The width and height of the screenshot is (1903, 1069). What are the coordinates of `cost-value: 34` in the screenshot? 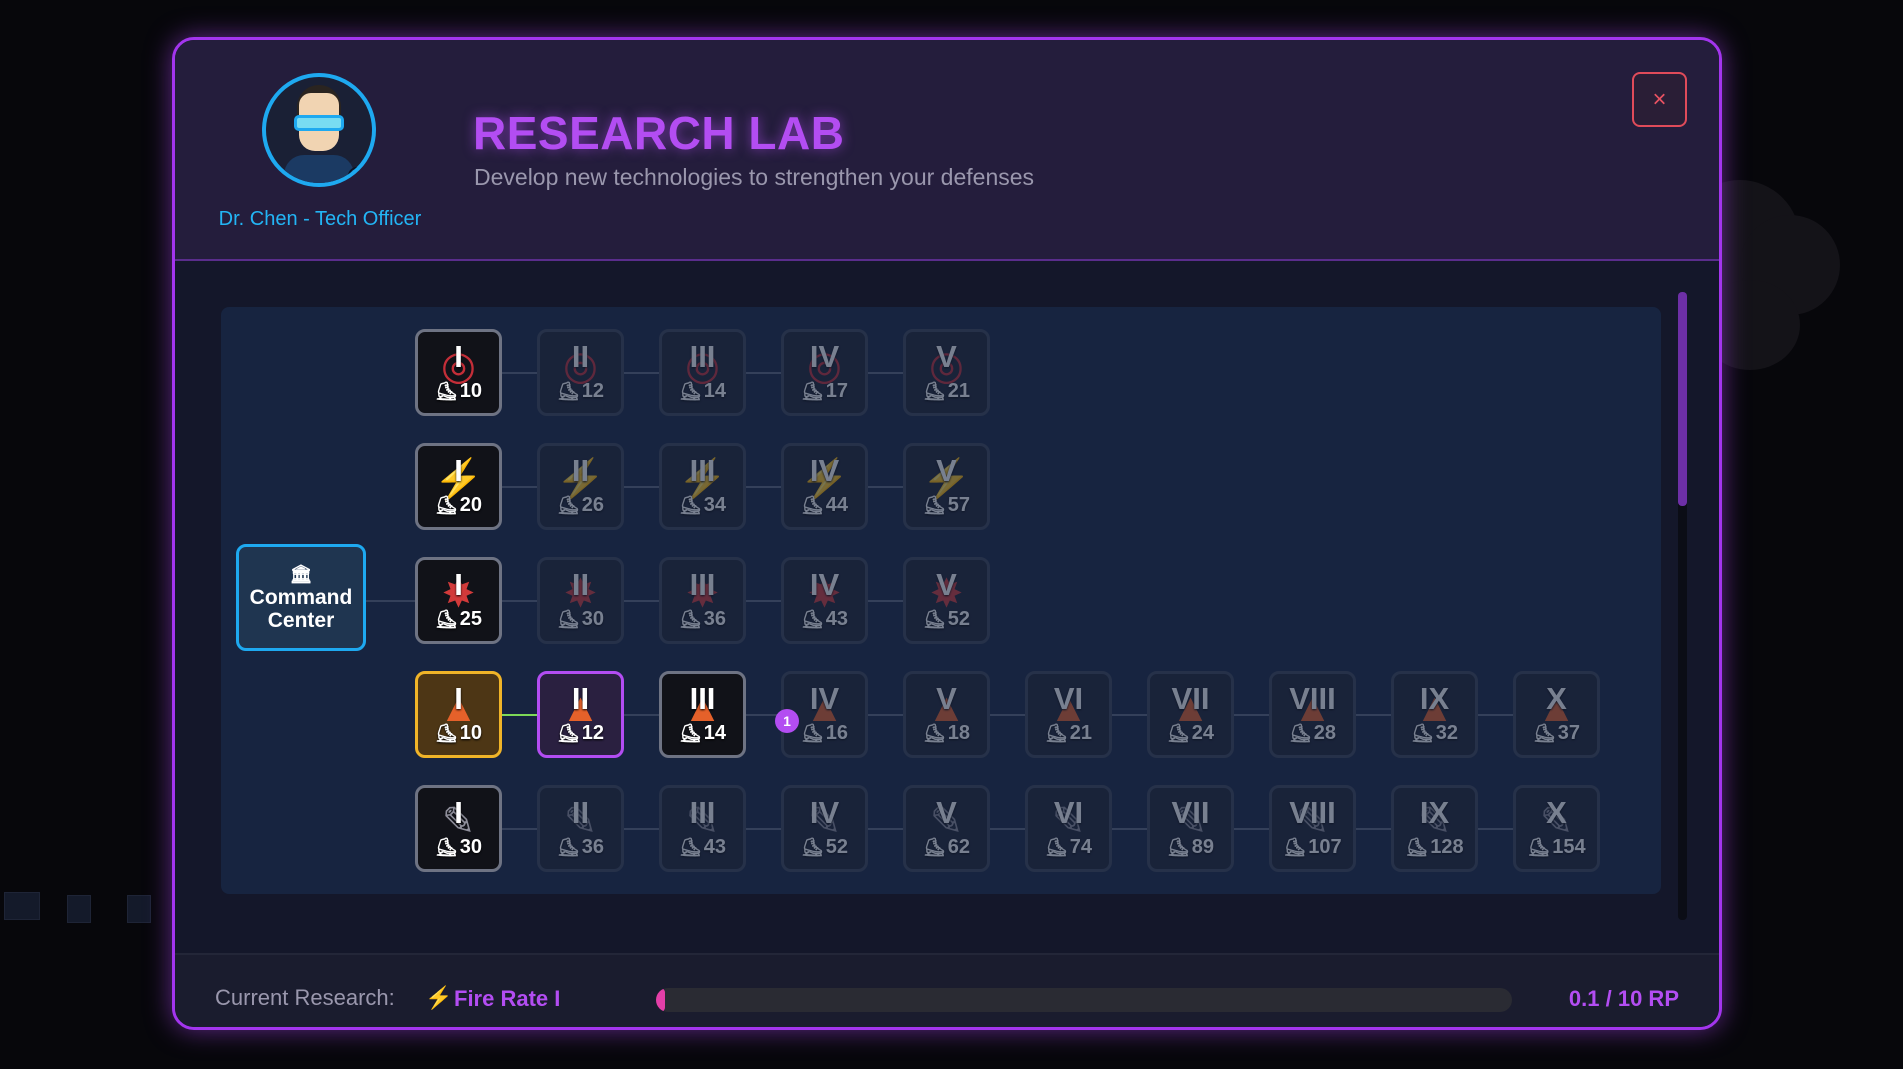 It's located at (715, 505).